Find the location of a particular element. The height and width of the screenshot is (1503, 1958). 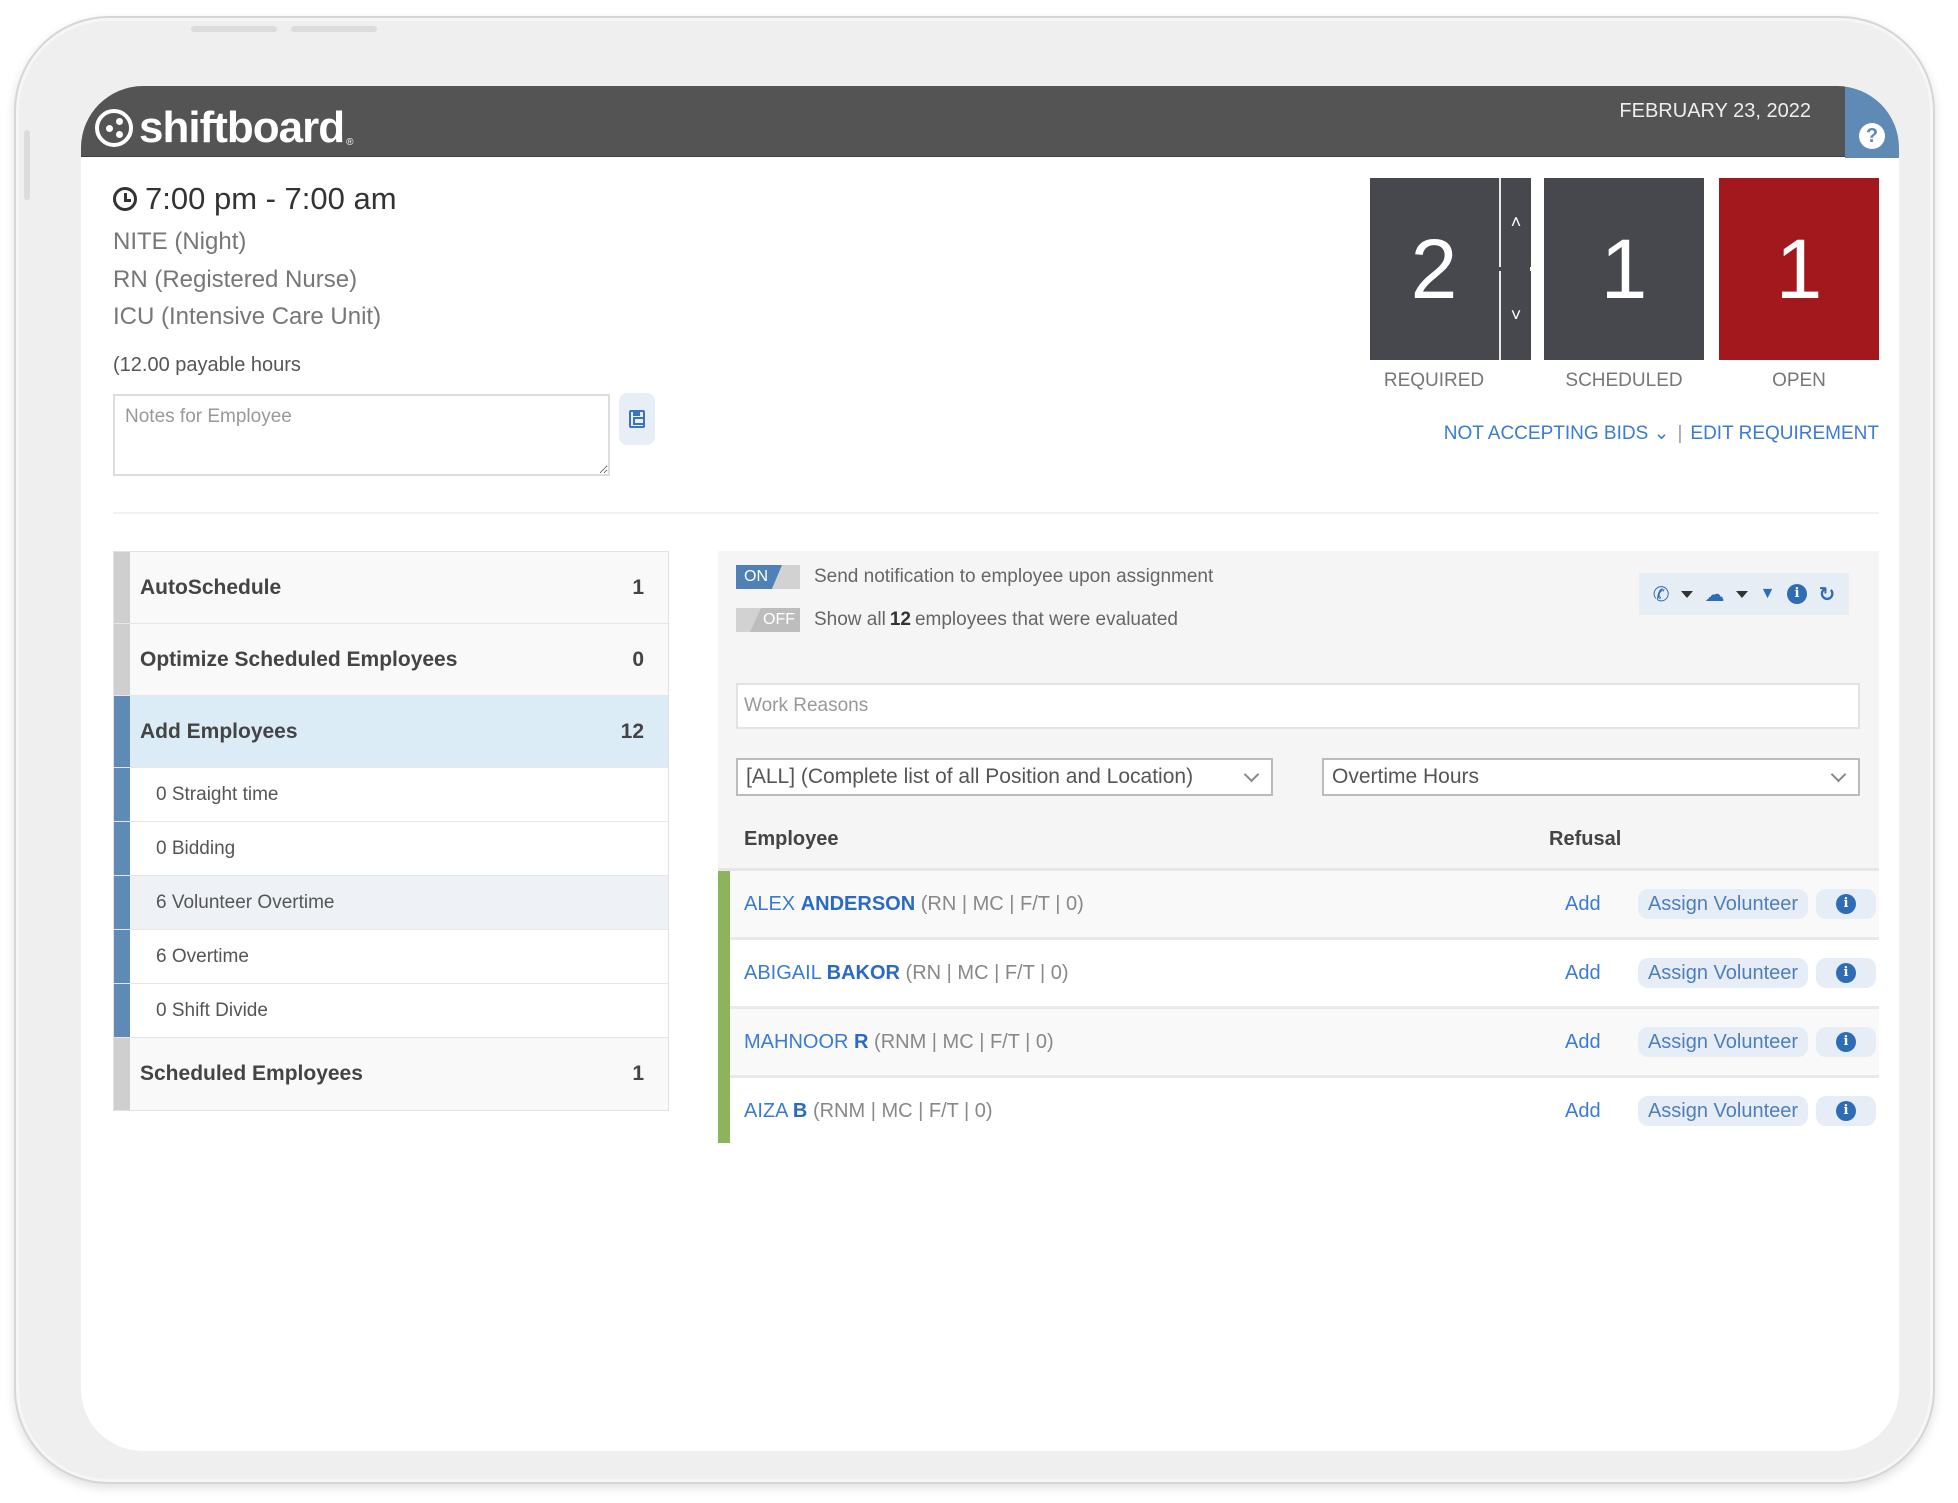

help-icon: ? is located at coordinates (1872, 136).